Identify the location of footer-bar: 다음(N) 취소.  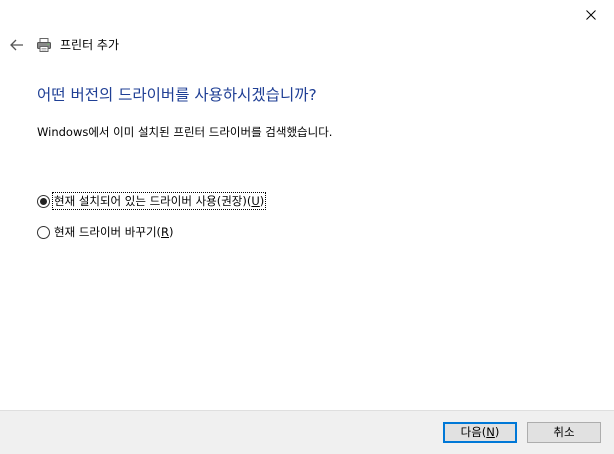
(307, 432).